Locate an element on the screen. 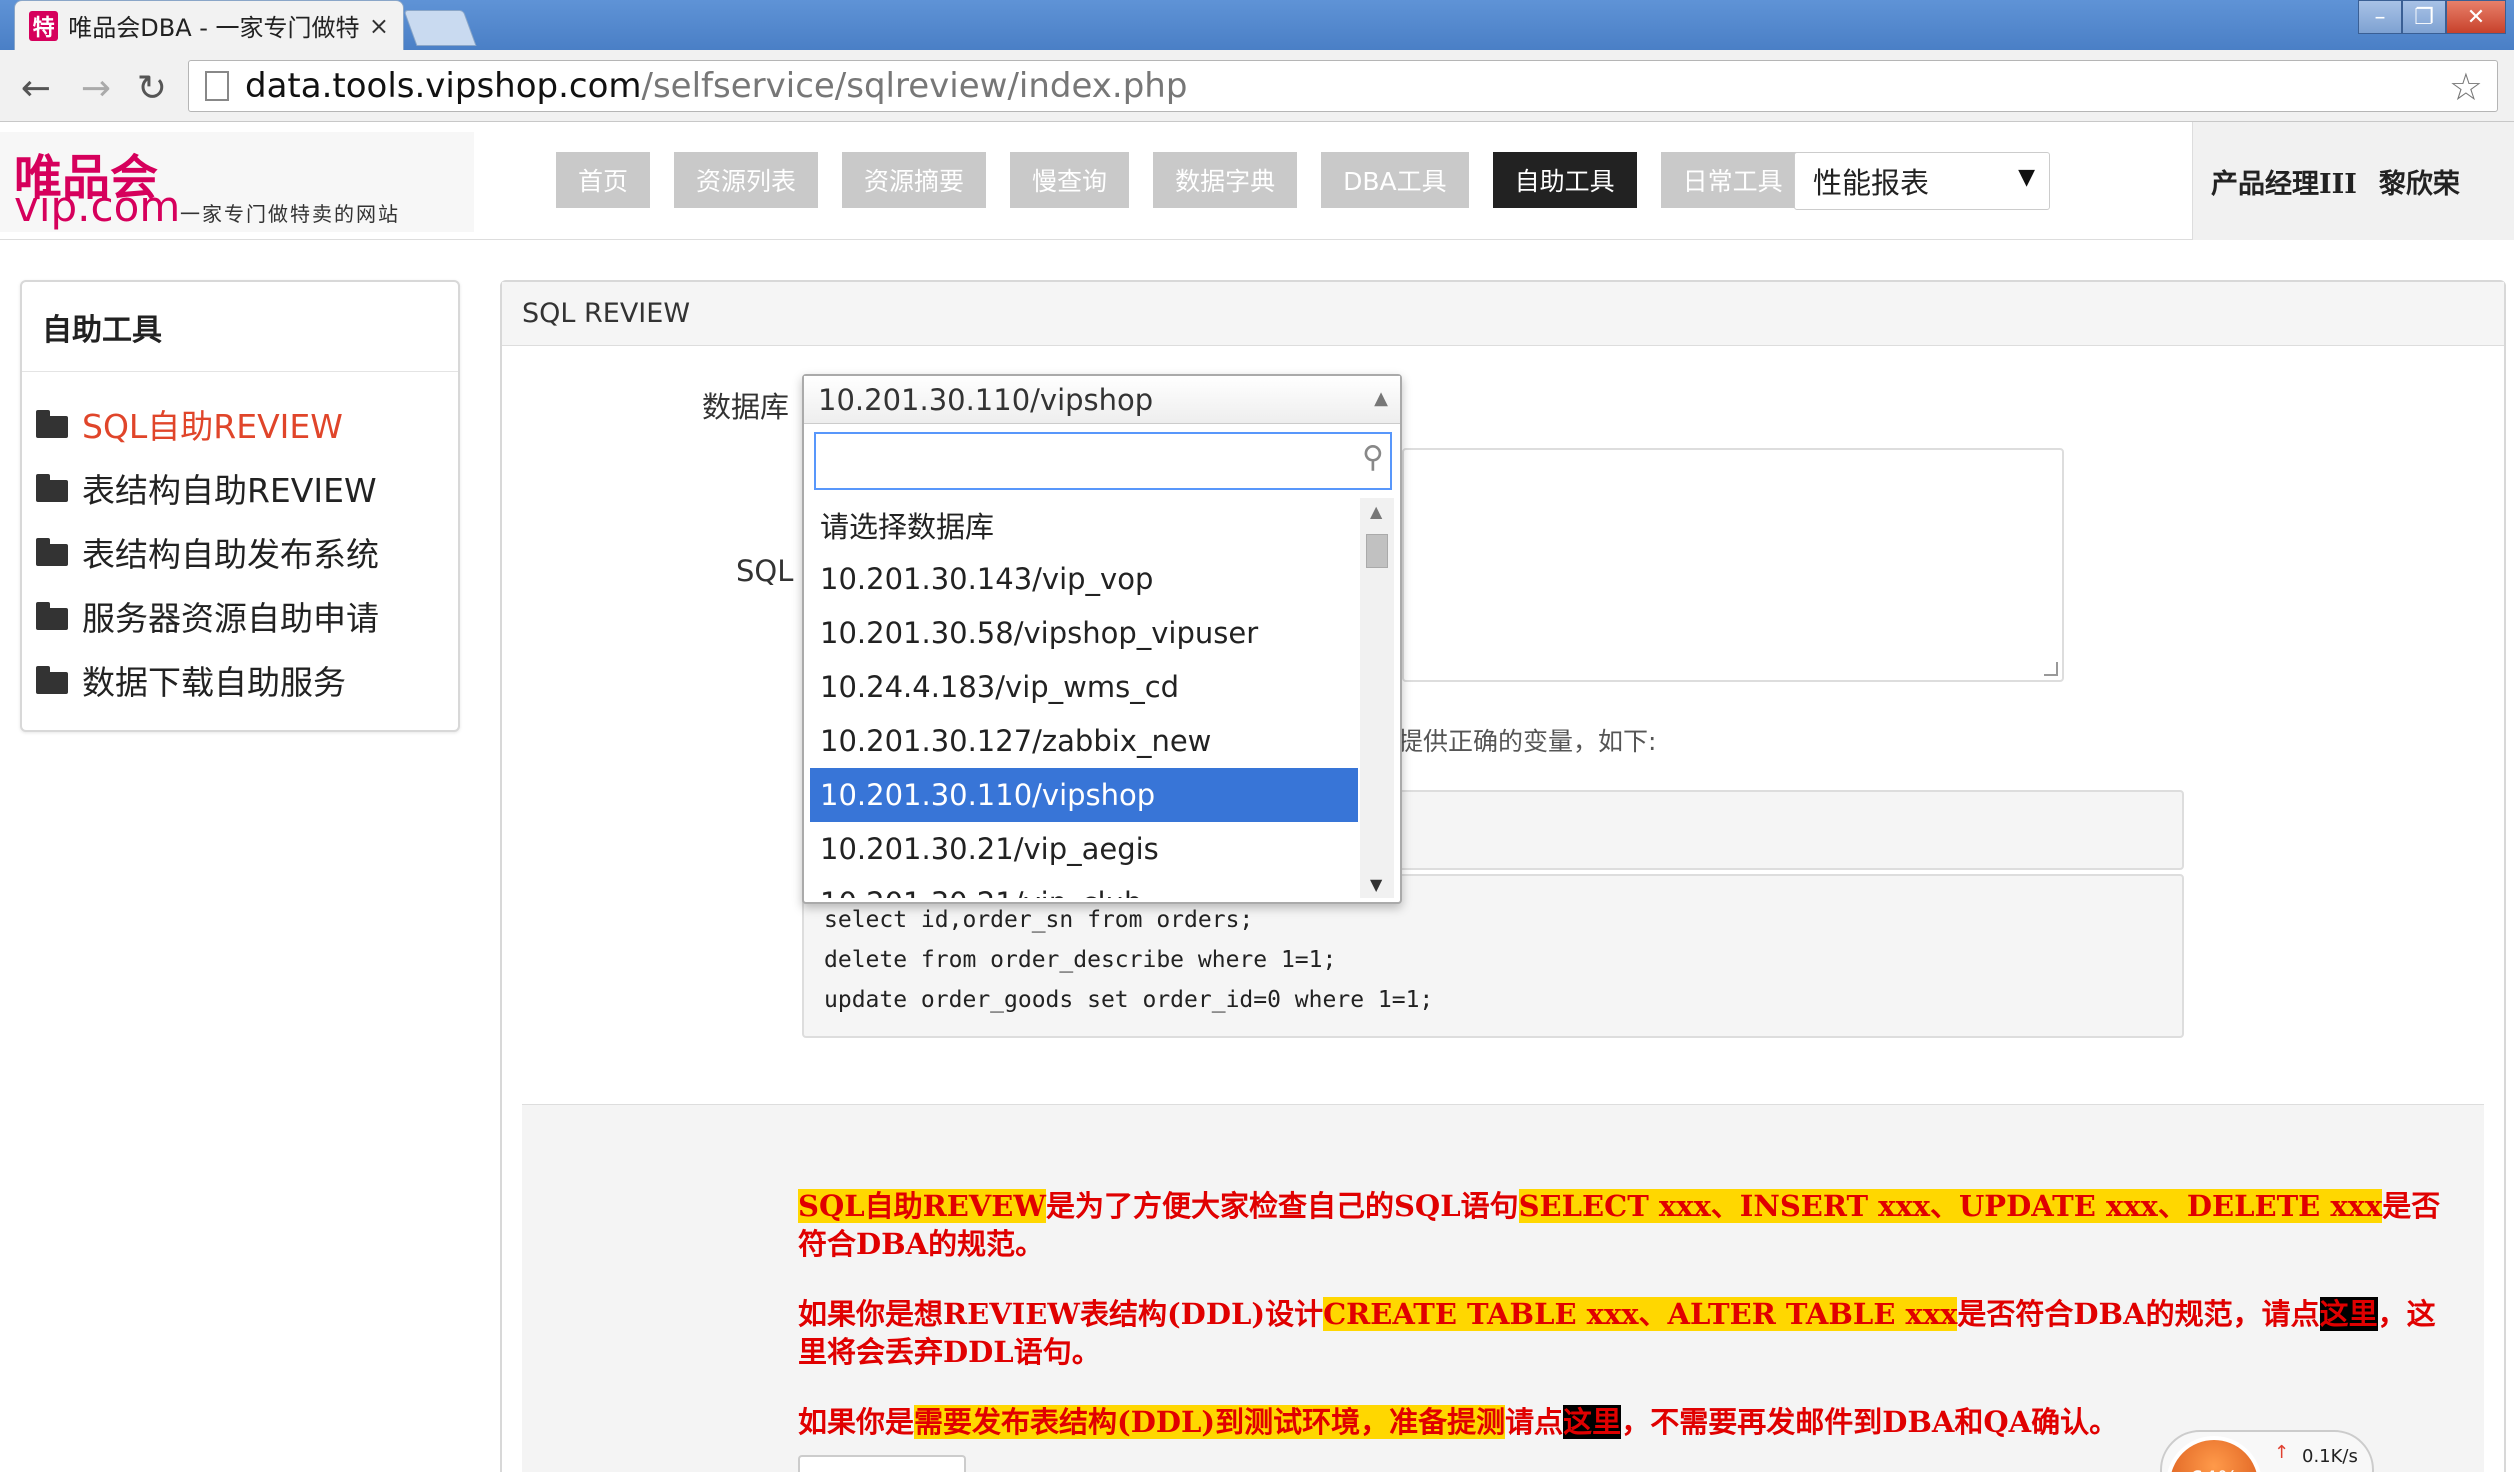 This screenshot has height=1472, width=2514. nav-slow-query: 慢查询 is located at coordinates (1070, 180).